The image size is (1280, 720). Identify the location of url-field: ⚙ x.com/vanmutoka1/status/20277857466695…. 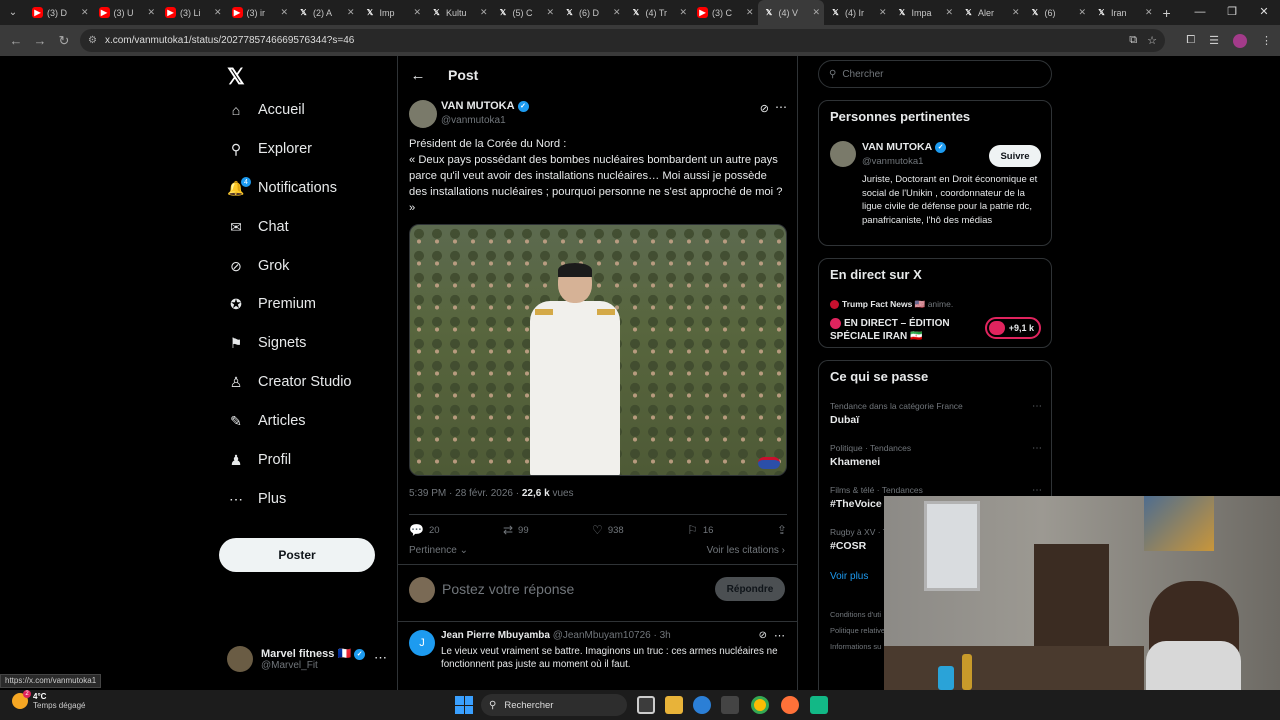
(622, 40).